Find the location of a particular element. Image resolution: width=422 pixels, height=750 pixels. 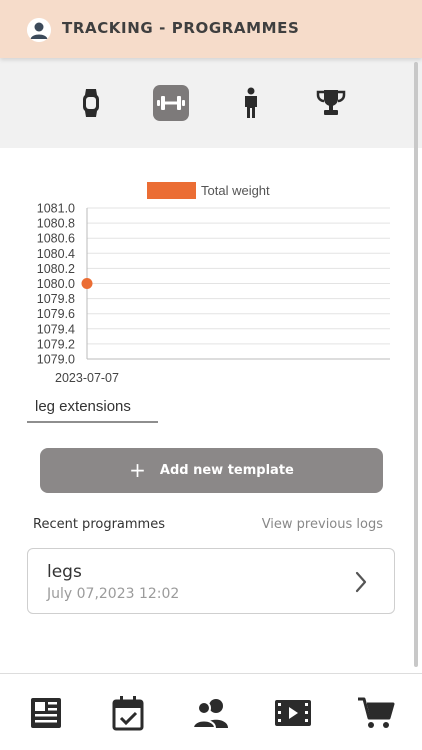

tab-achievements is located at coordinates (331, 103).